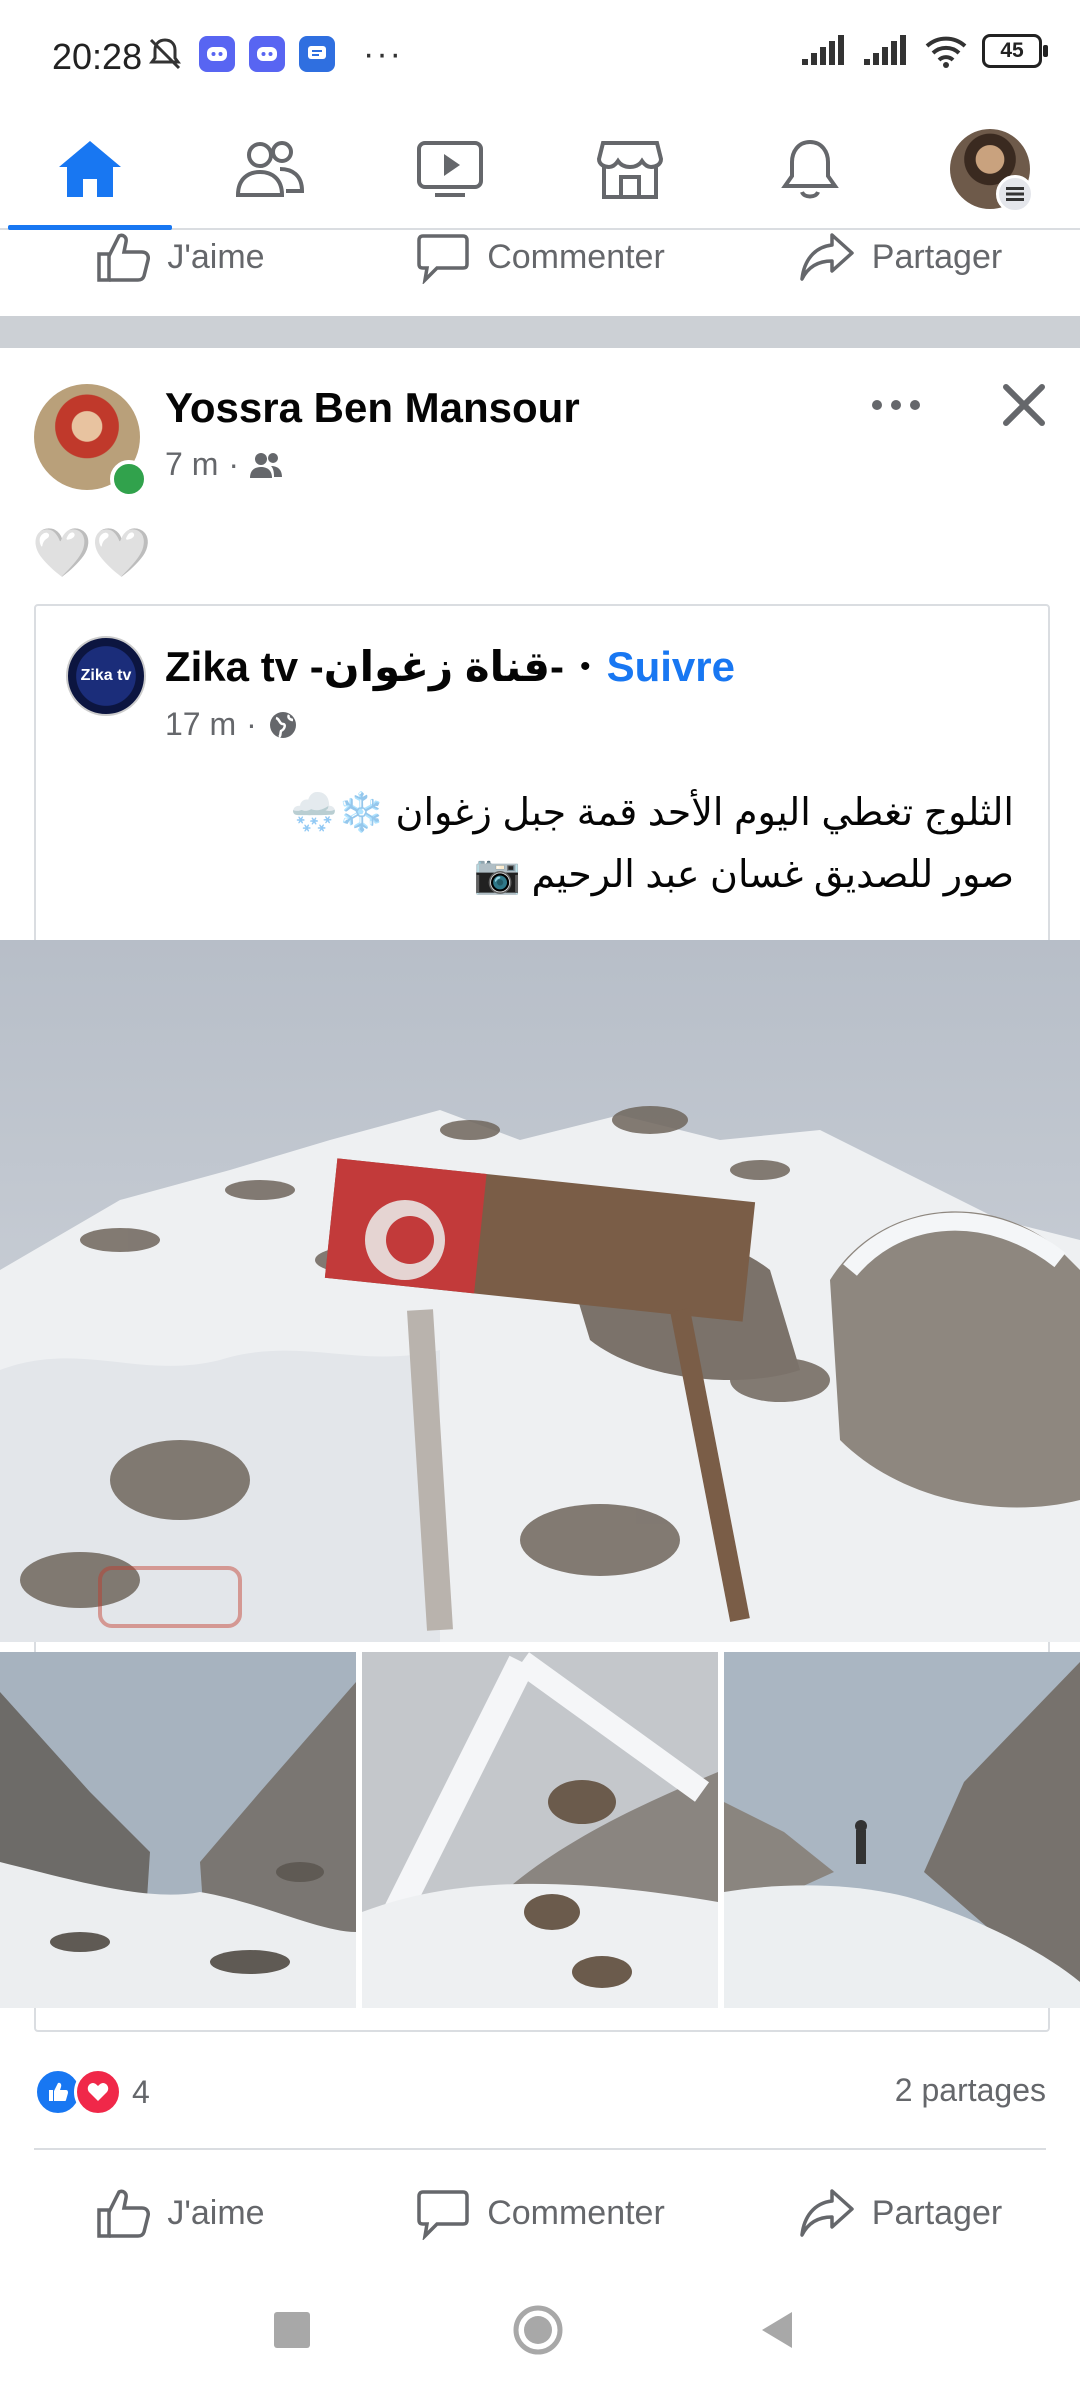 The height and width of the screenshot is (2400, 1080). I want to click on reaction-count: 4, so click(141, 2091).